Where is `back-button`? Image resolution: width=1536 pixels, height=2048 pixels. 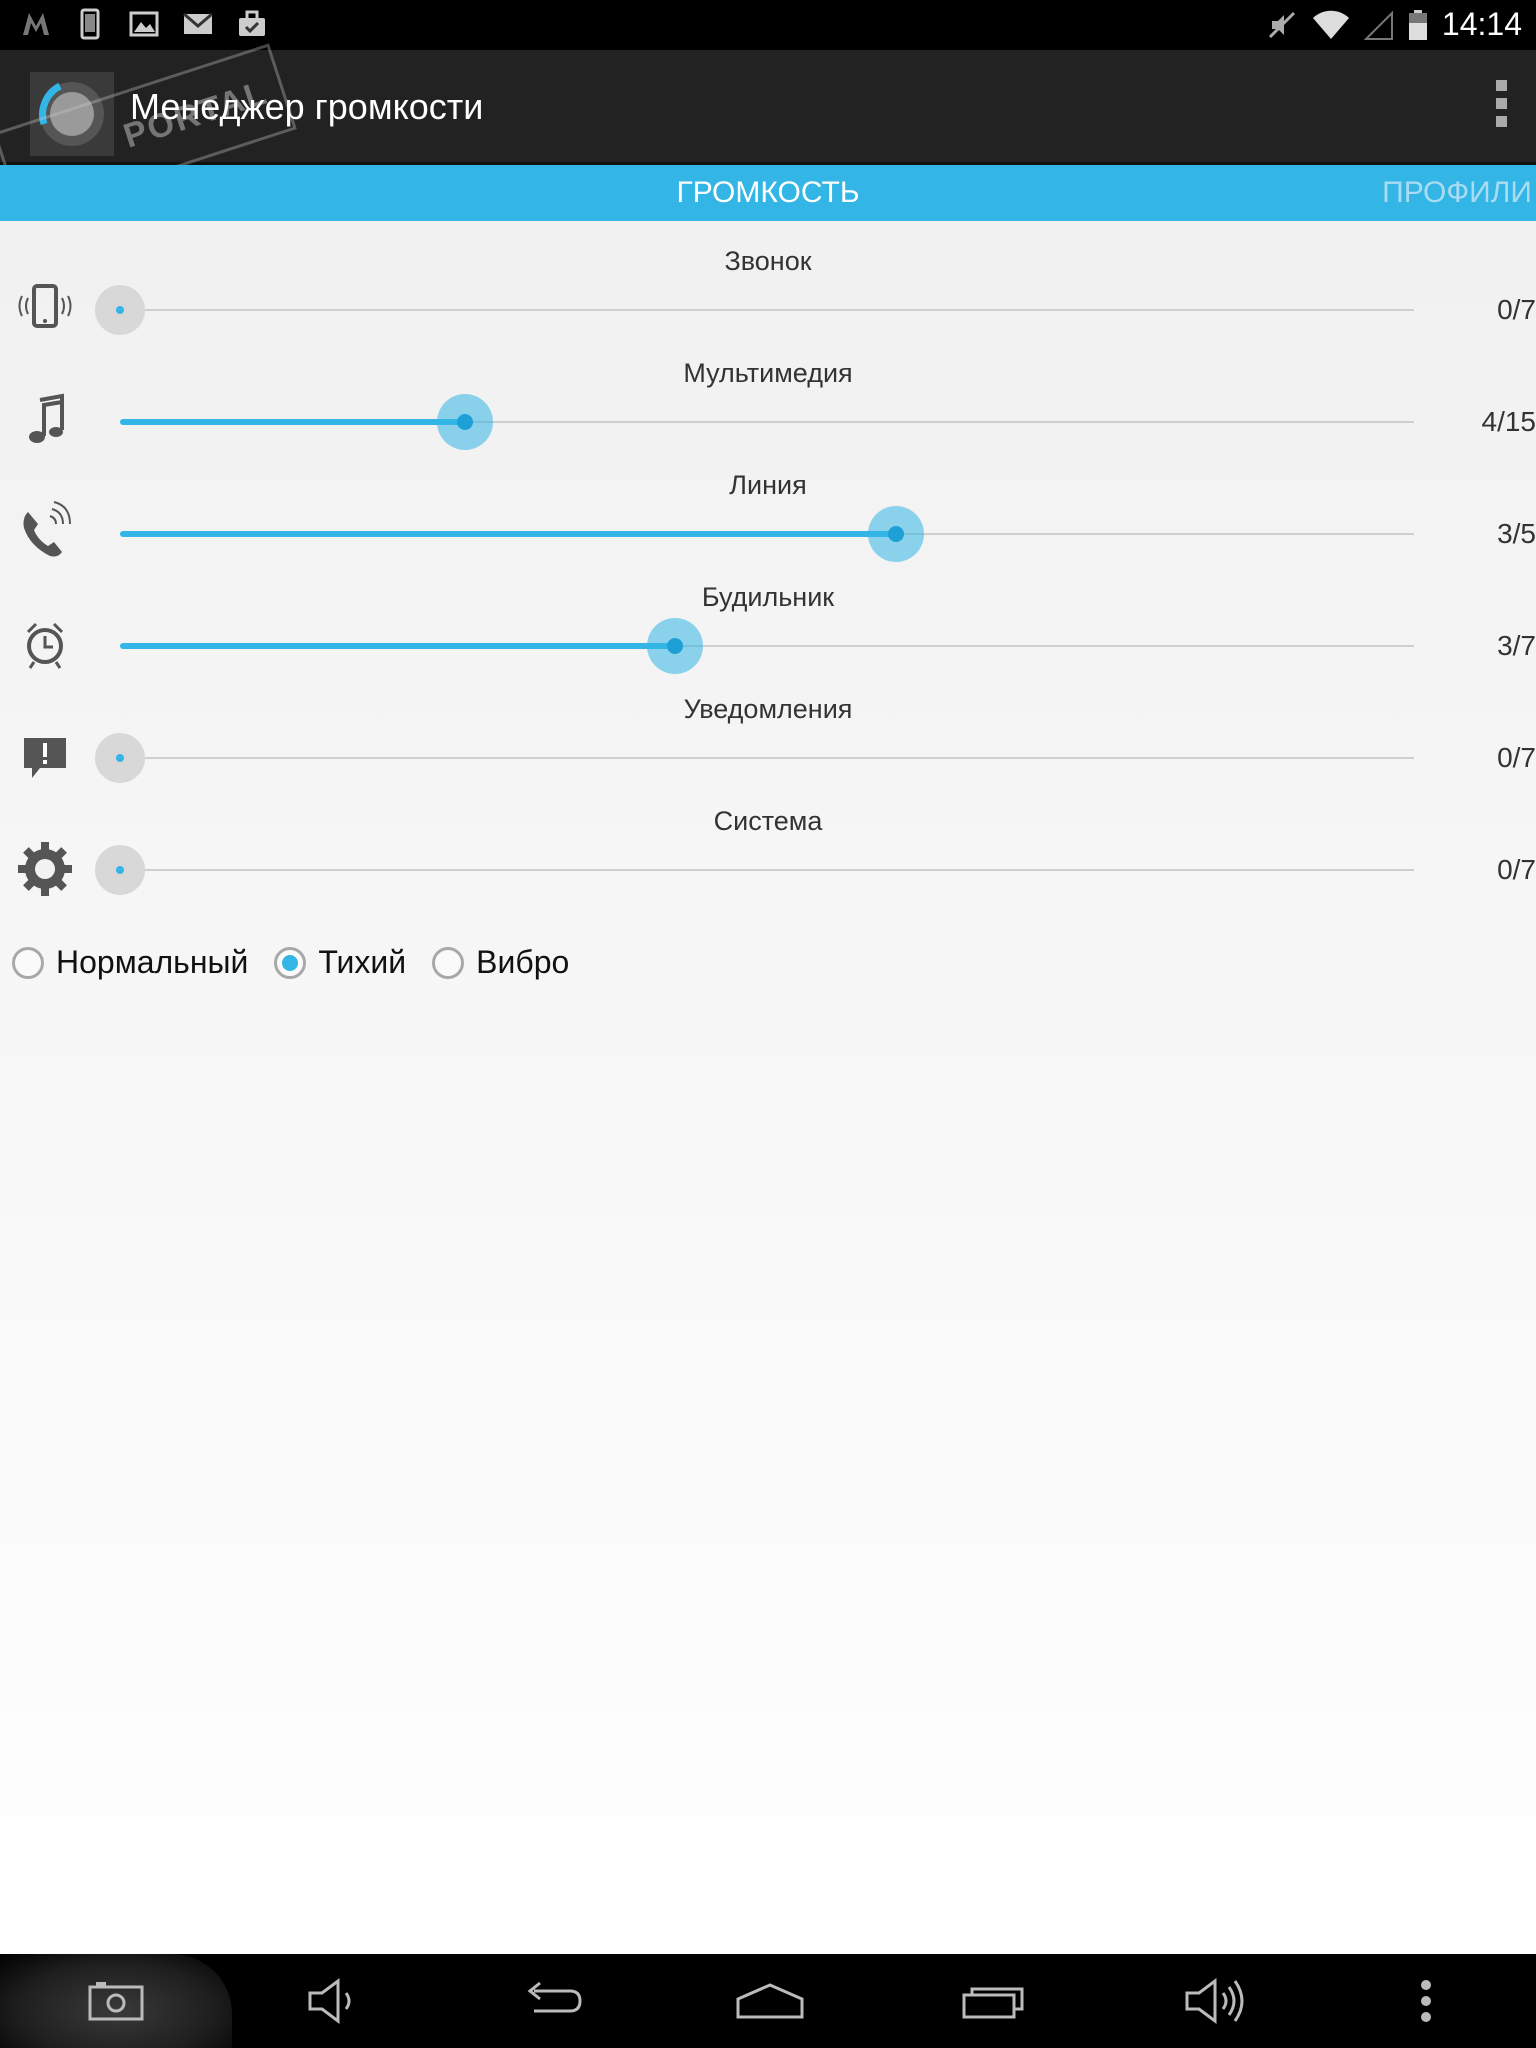 back-button is located at coordinates (552, 2001).